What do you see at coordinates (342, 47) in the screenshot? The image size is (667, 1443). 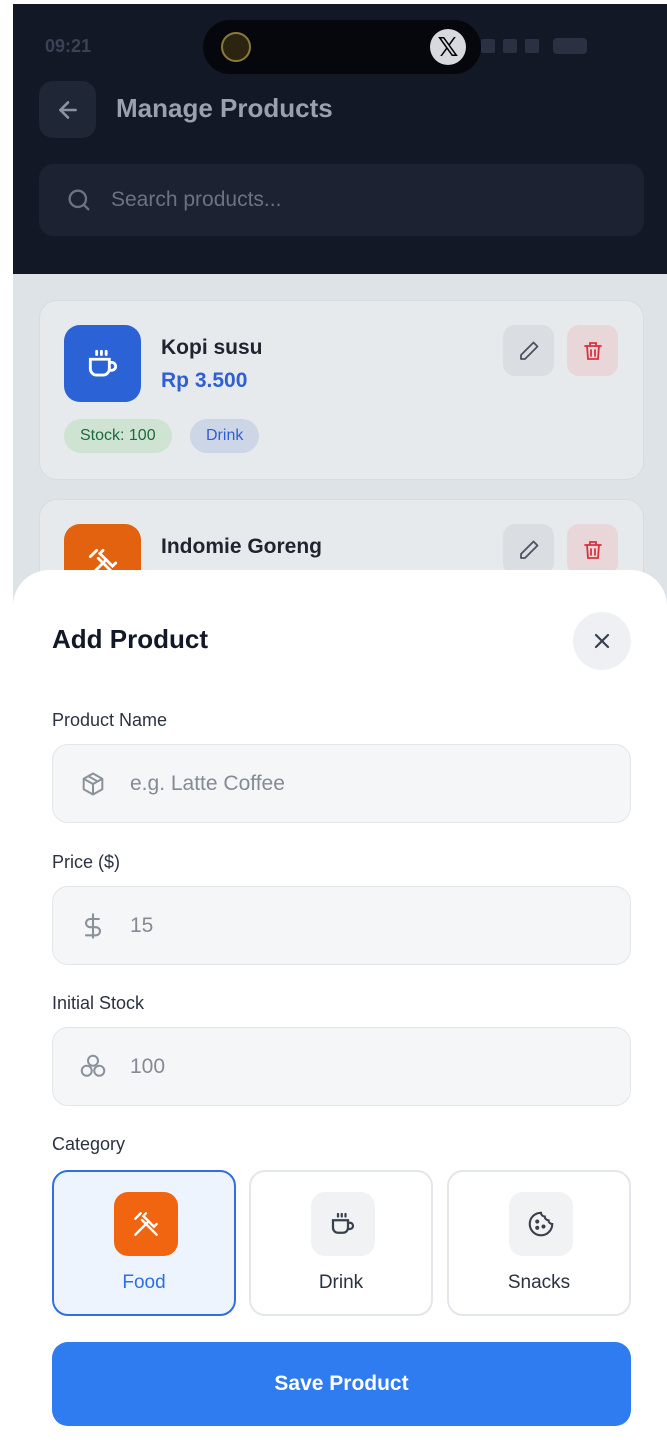 I see `dynamic-island: 𝕏` at bounding box center [342, 47].